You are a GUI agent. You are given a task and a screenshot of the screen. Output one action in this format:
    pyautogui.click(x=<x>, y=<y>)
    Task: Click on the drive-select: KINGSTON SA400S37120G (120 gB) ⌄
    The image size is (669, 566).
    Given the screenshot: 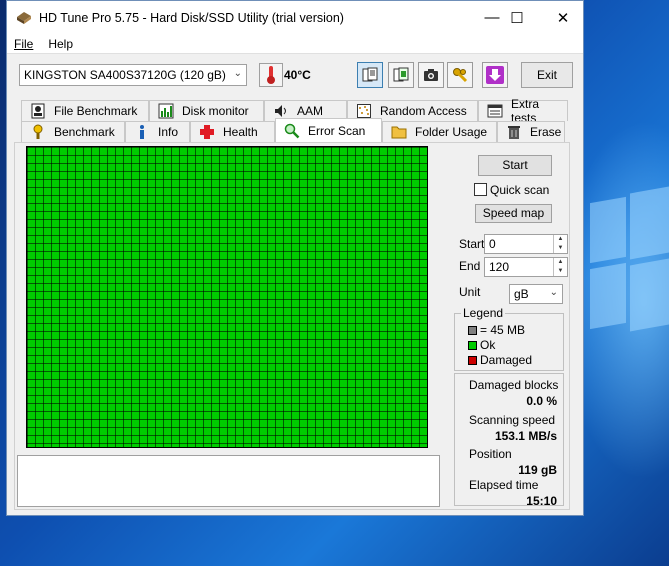 What is the action you would take?
    pyautogui.click(x=133, y=75)
    